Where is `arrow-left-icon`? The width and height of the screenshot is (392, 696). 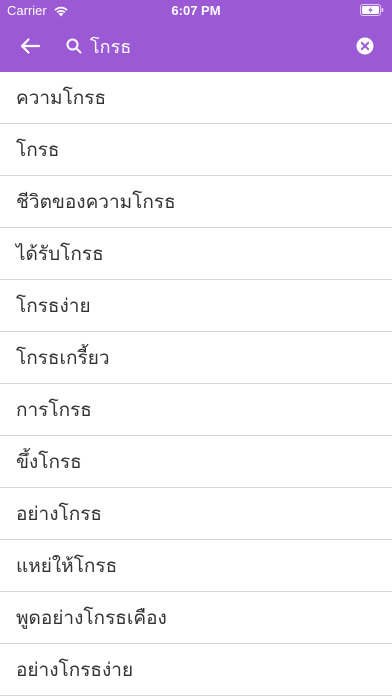 arrow-left-icon is located at coordinates (30, 46).